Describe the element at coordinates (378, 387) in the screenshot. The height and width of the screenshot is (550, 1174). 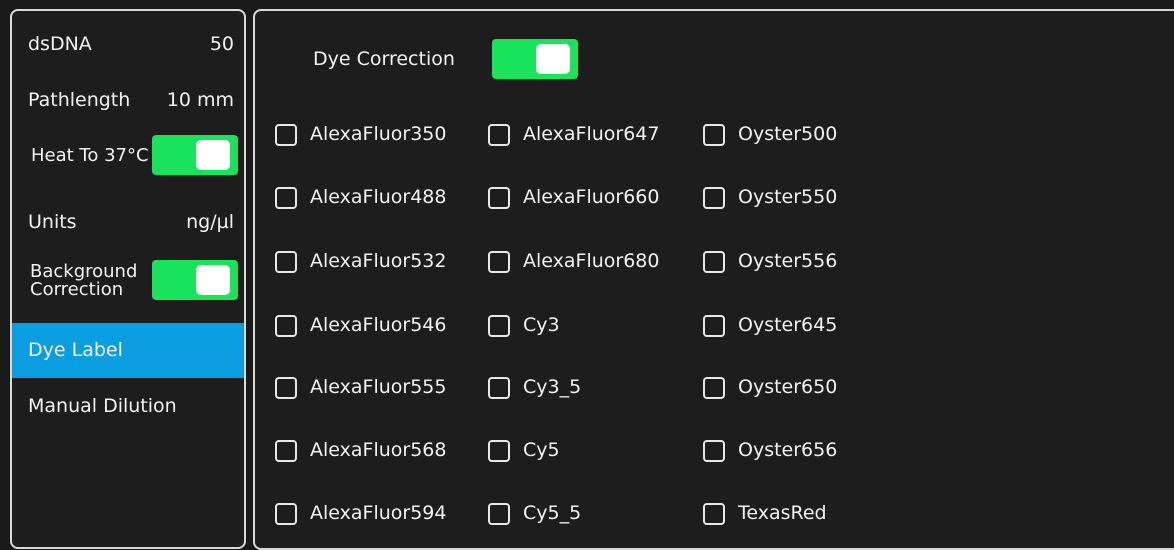
I see `dye-name: AlexaFluor555` at that location.